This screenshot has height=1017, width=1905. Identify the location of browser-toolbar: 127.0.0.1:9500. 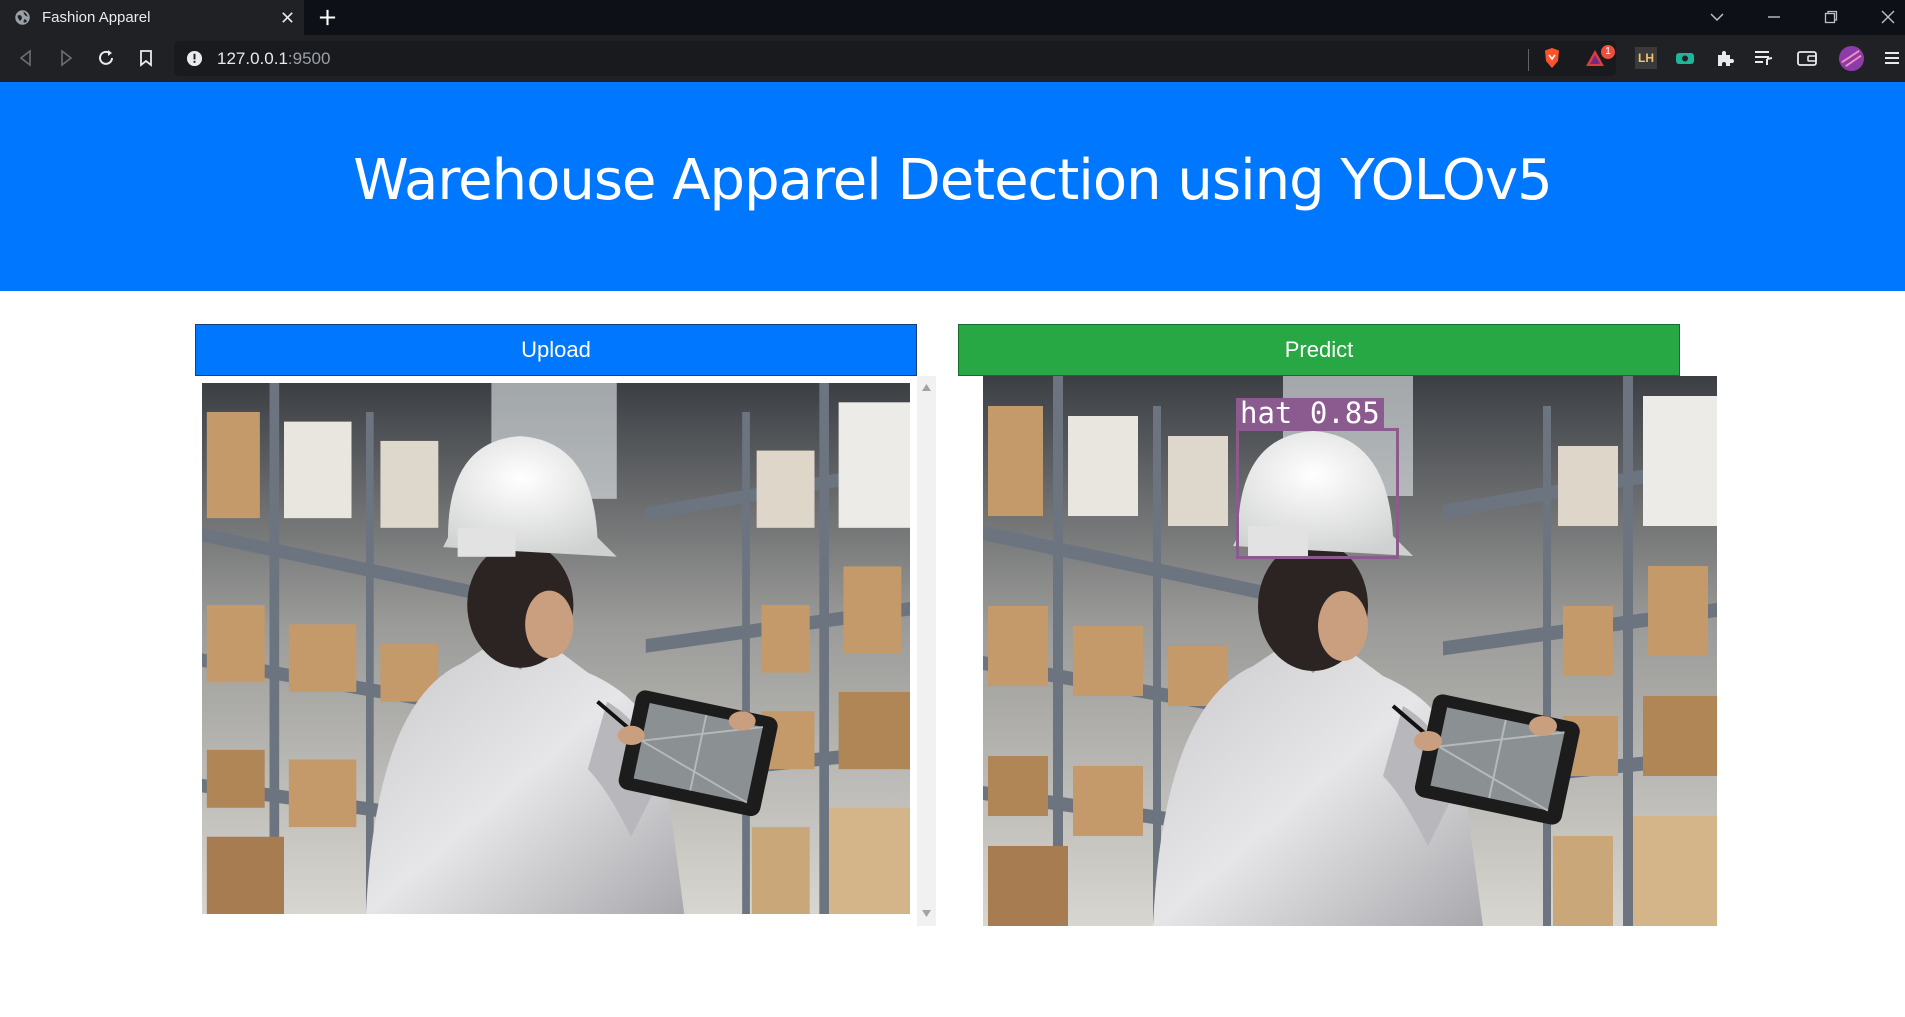
(952, 58).